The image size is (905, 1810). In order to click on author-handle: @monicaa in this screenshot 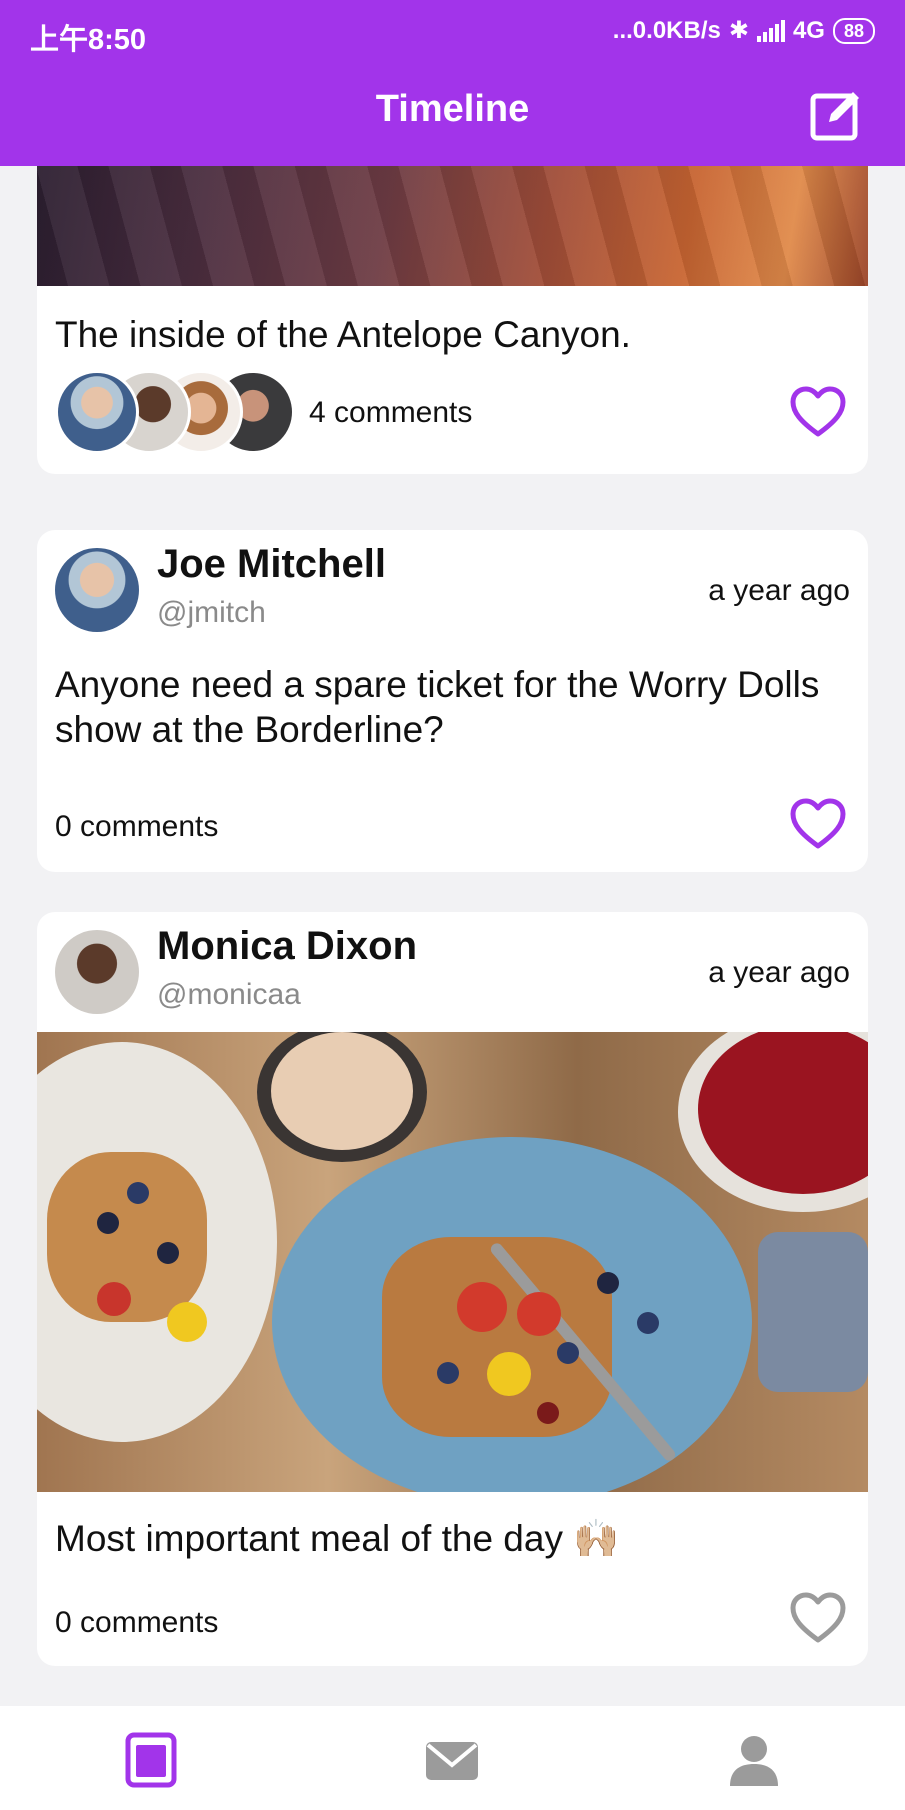, I will do `click(229, 994)`.